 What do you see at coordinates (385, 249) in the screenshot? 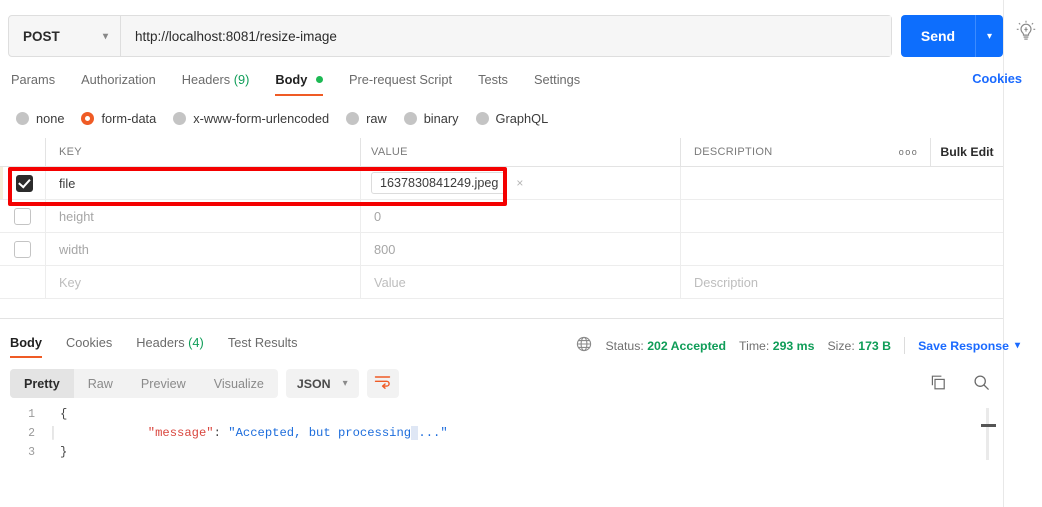
I see `row-value-text: 800` at bounding box center [385, 249].